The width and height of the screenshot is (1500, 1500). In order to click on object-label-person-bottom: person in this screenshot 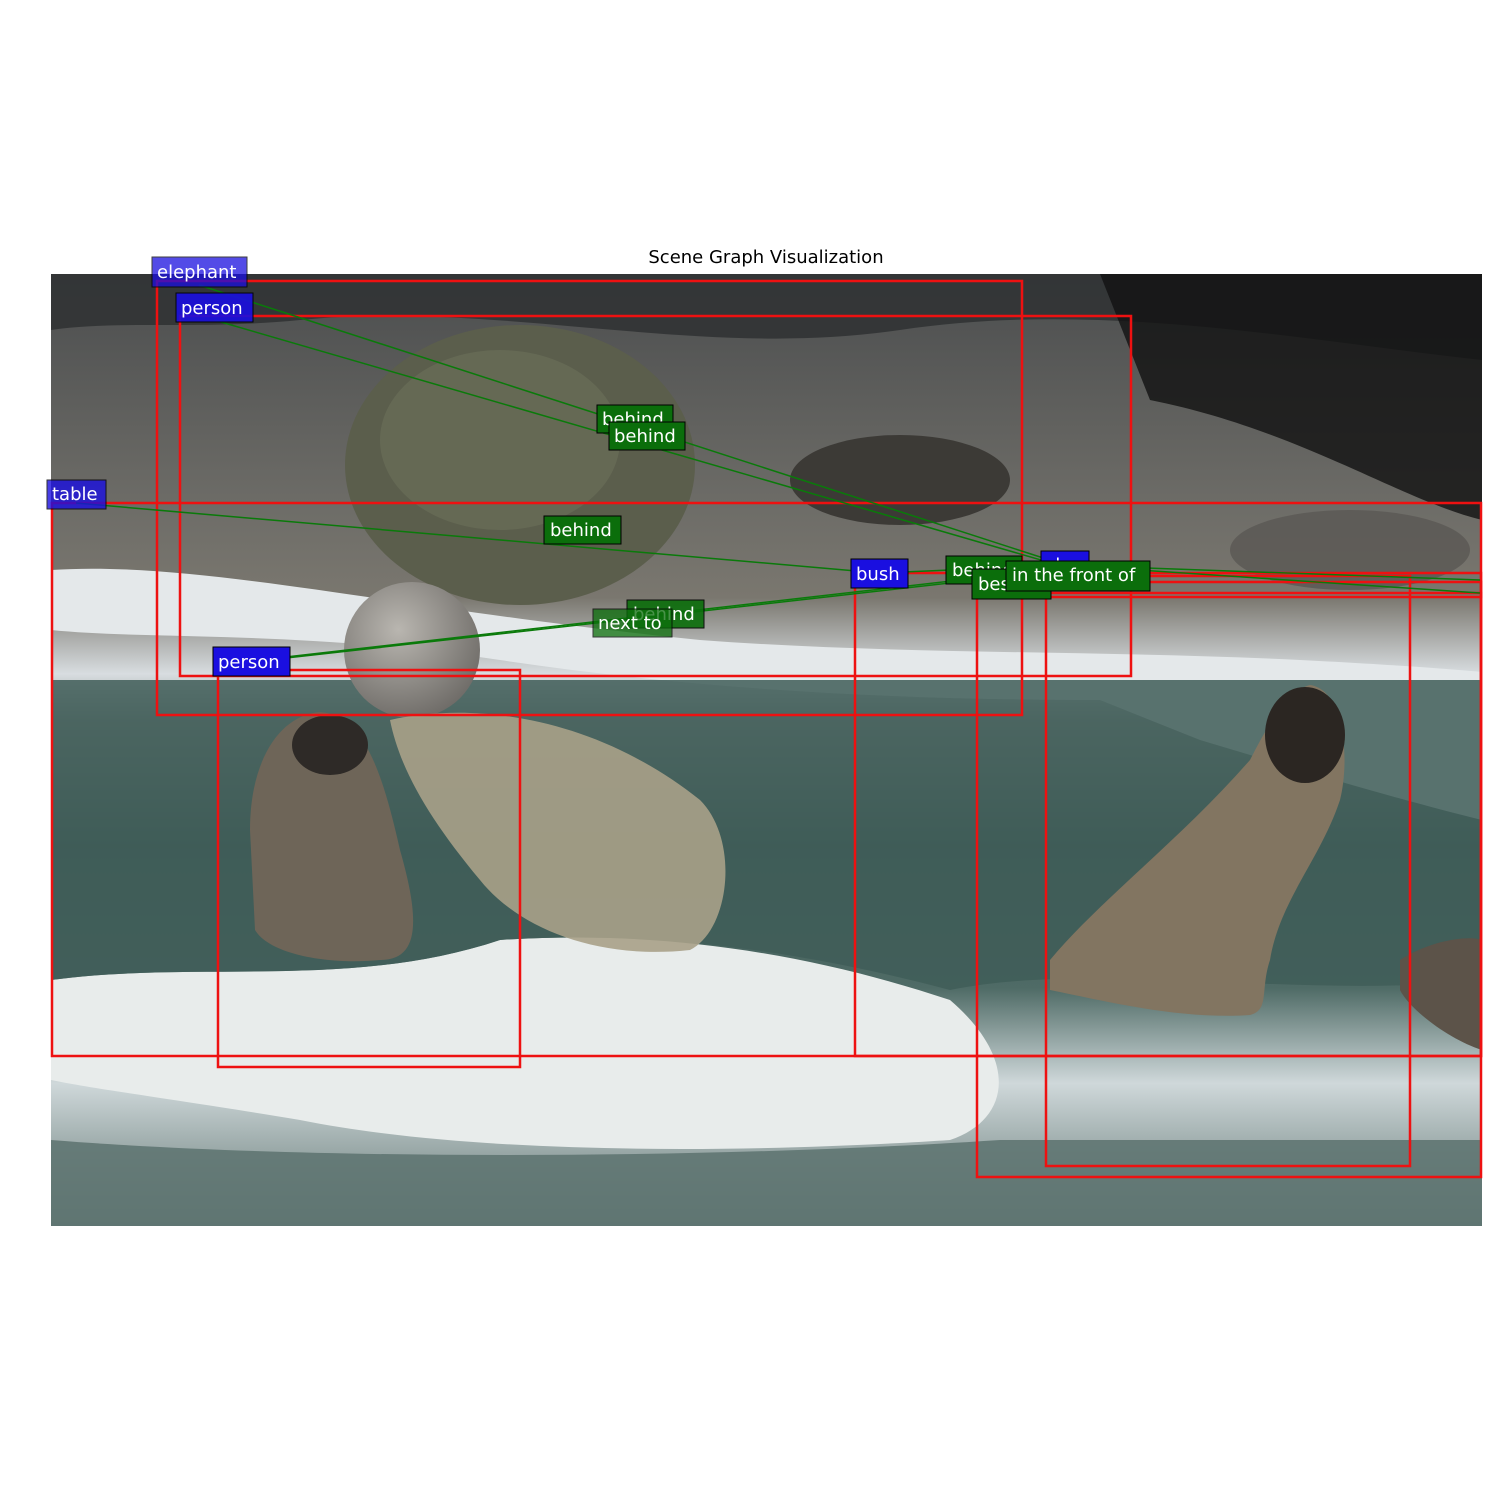, I will do `click(251, 661)`.